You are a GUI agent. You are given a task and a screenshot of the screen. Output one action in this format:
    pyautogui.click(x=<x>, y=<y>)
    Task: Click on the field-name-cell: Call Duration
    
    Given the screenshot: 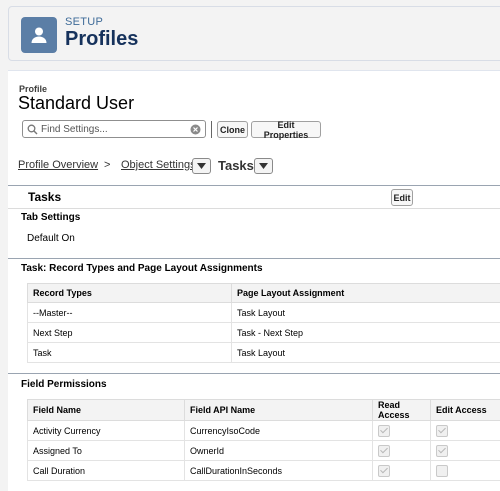 What is the action you would take?
    pyautogui.click(x=106, y=471)
    